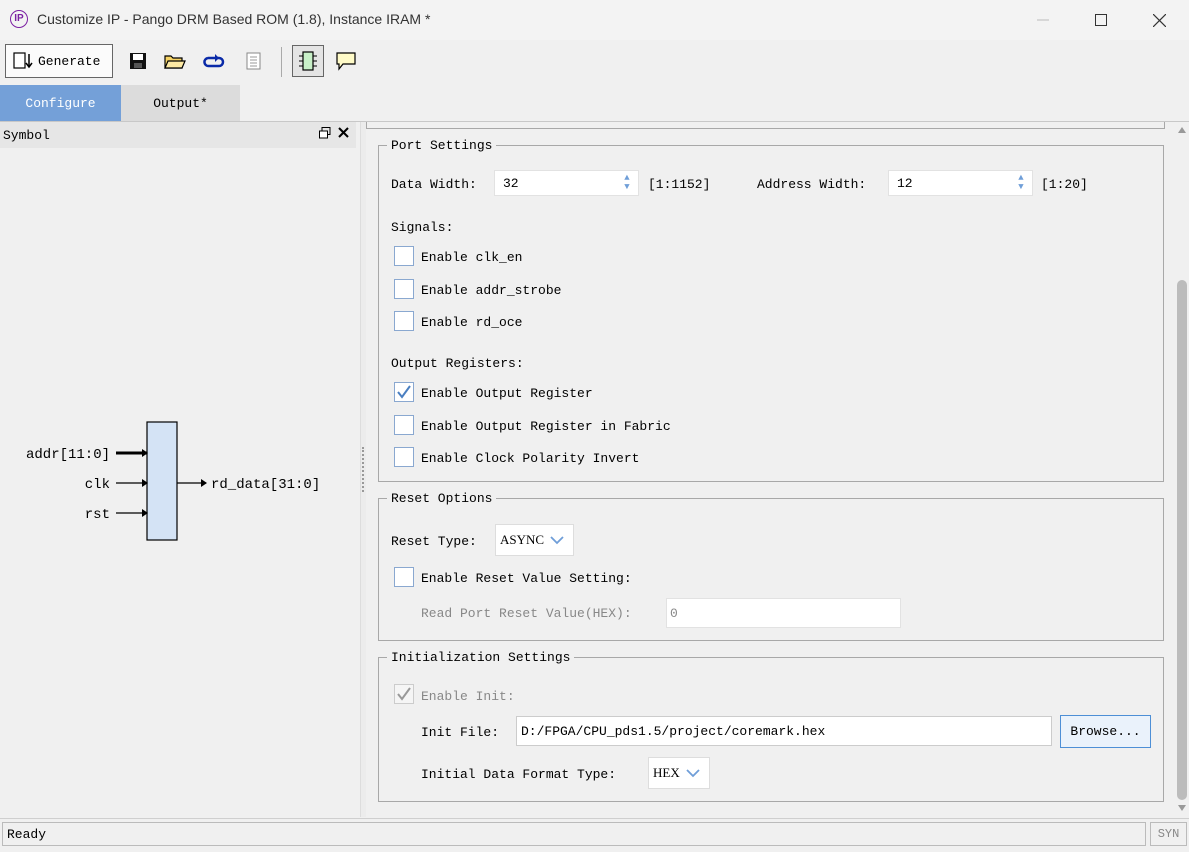 This screenshot has height=852, width=1189. I want to click on close-button, so click(1159, 20).